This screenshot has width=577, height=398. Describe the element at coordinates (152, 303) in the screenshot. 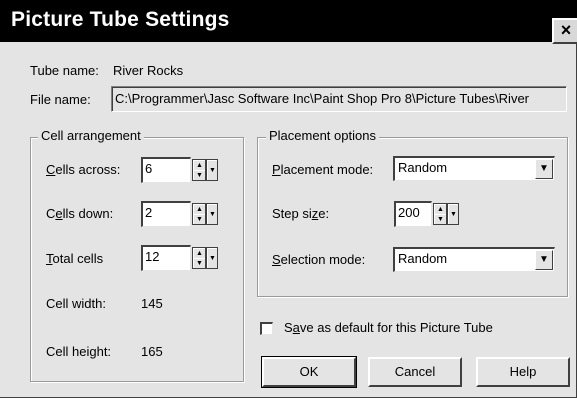

I see `cell-width-value: 145` at that location.